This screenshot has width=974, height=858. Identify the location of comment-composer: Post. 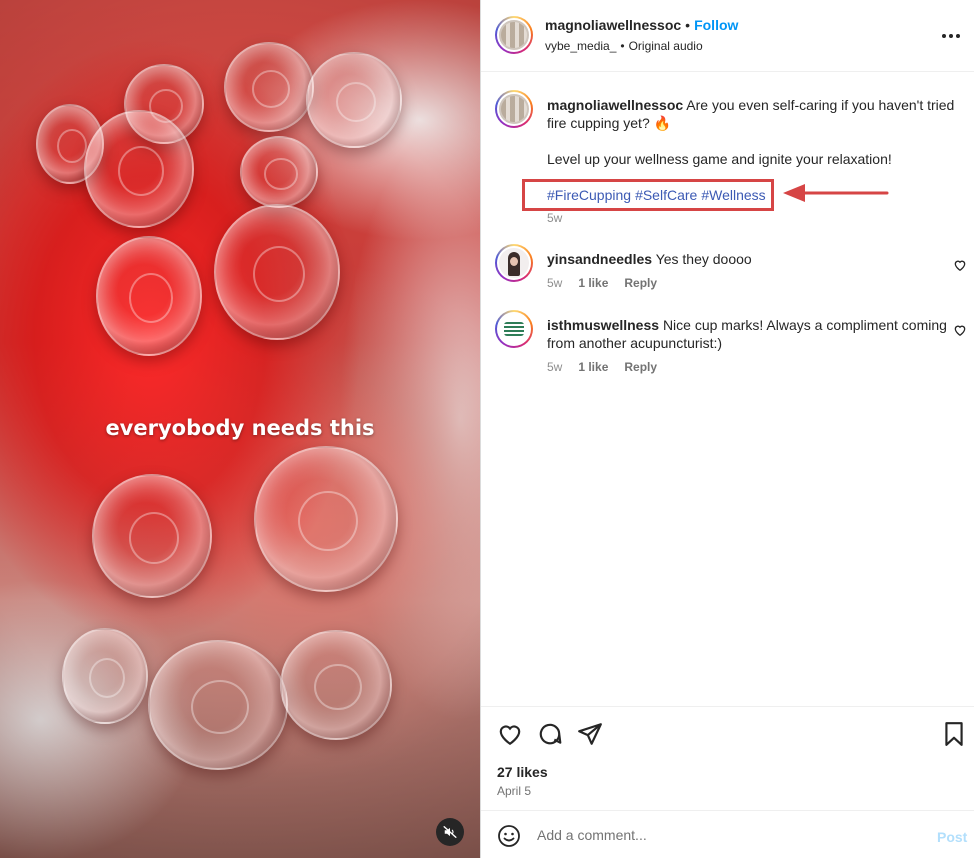
(727, 834).